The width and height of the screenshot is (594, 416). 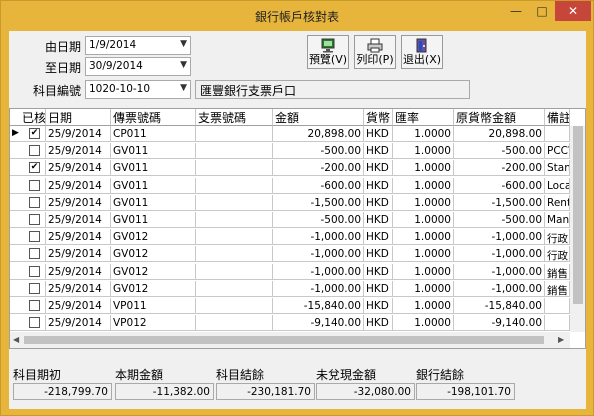 What do you see at coordinates (557, 117) in the screenshot?
I see `column-header-remark: 備註` at bounding box center [557, 117].